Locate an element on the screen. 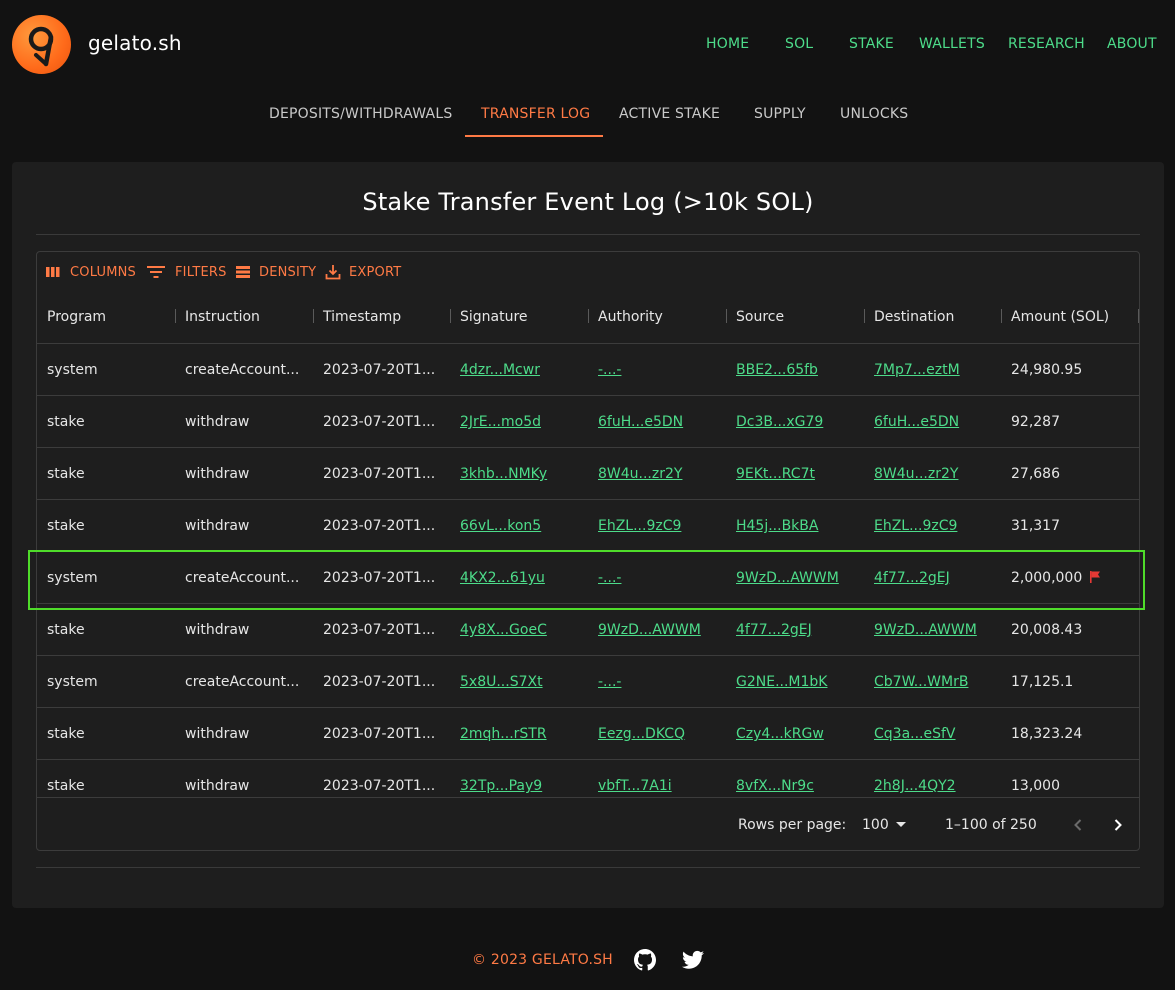 The height and width of the screenshot is (990, 1175). cell-signature-link: 3khb...NMKy is located at coordinates (520, 474).